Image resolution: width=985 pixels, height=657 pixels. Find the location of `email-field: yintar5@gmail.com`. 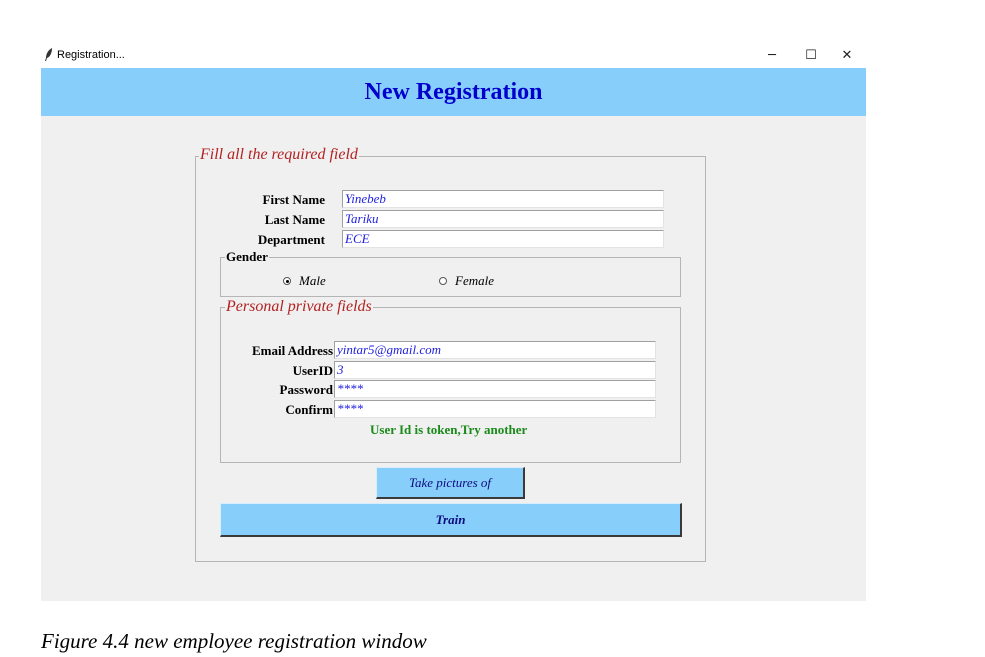

email-field: yintar5@gmail.com is located at coordinates (495, 350).